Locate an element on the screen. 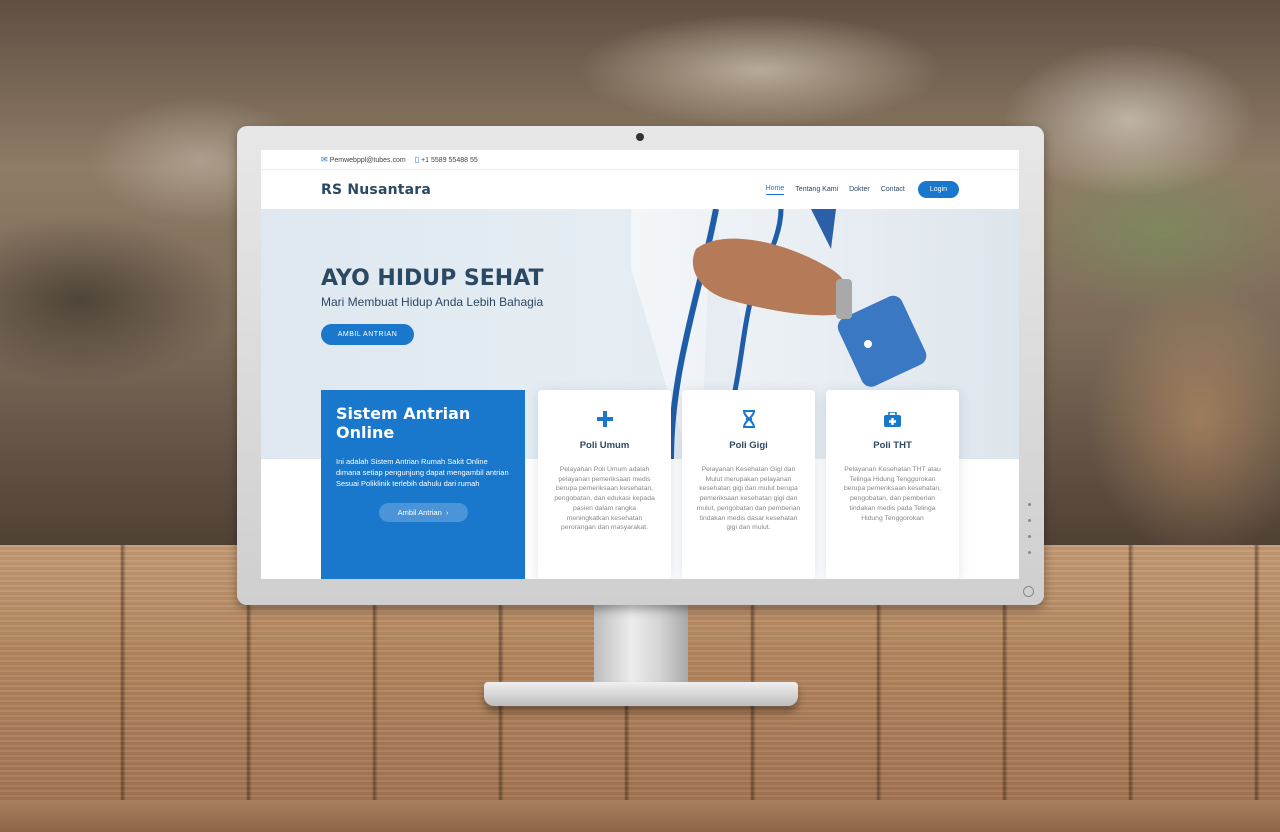 This screenshot has width=1280, height=832. hero-title: AYO HIDUP SEHAT is located at coordinates (432, 278).